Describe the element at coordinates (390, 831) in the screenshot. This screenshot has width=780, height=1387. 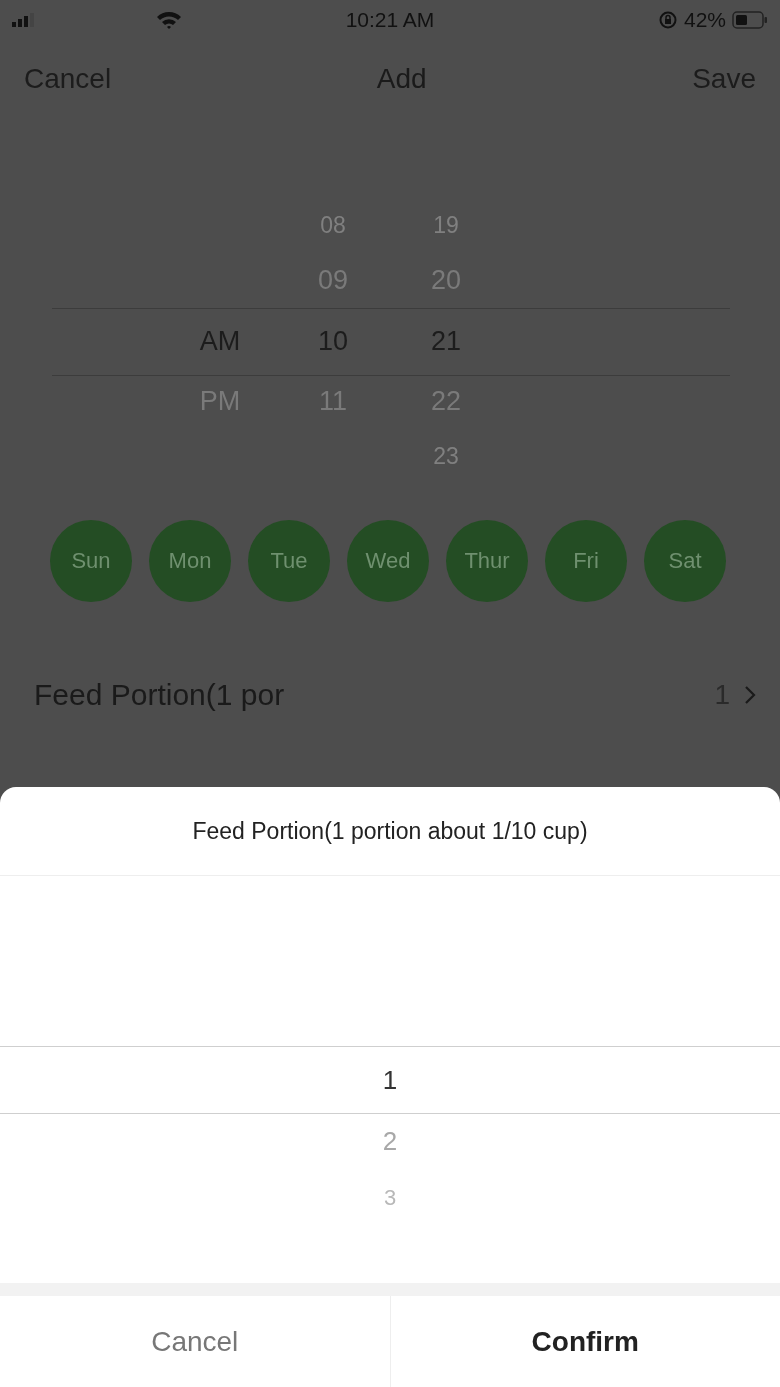
I see `sheet-title: Feed Portion(1 portion about 1/10 cup)` at that location.